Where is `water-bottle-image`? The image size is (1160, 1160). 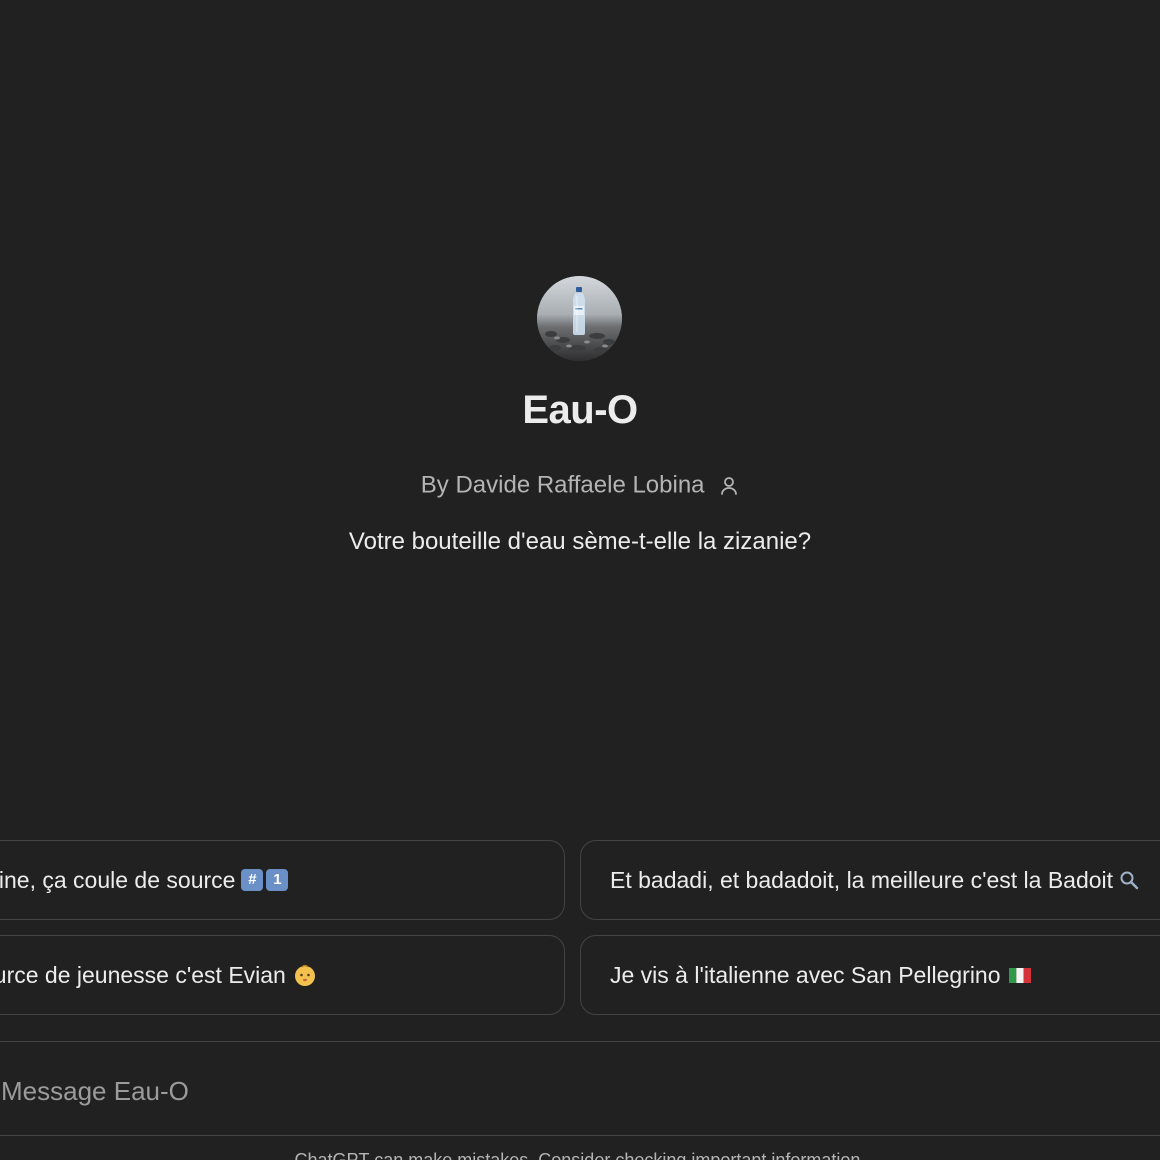
water-bottle-image is located at coordinates (579, 318).